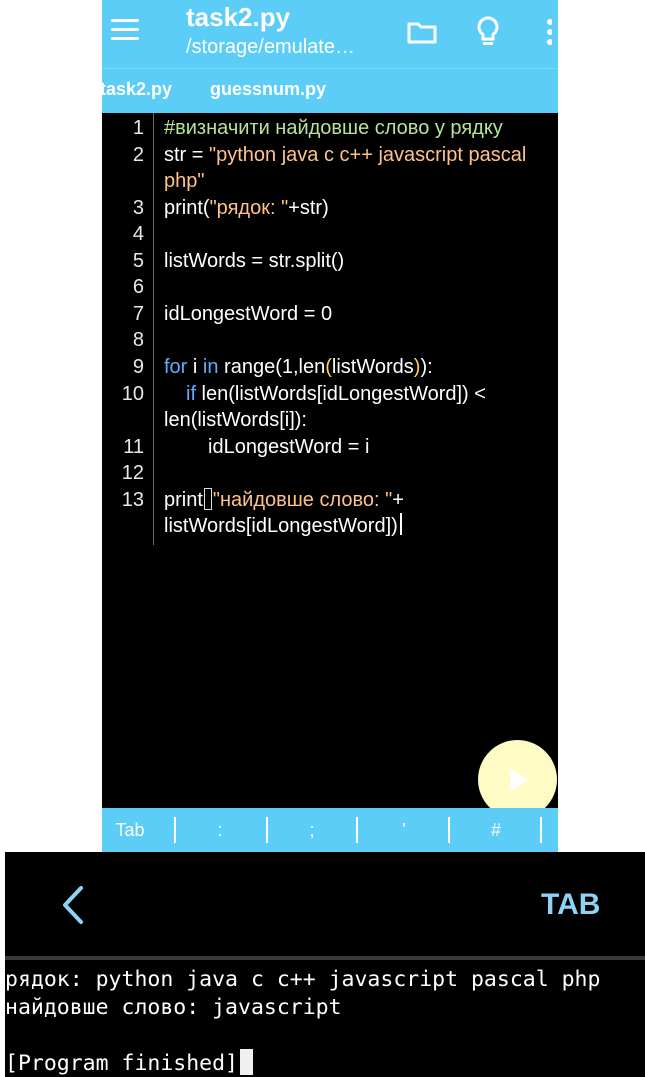  What do you see at coordinates (238, 17) in the screenshot?
I see `file-title: task2.py` at bounding box center [238, 17].